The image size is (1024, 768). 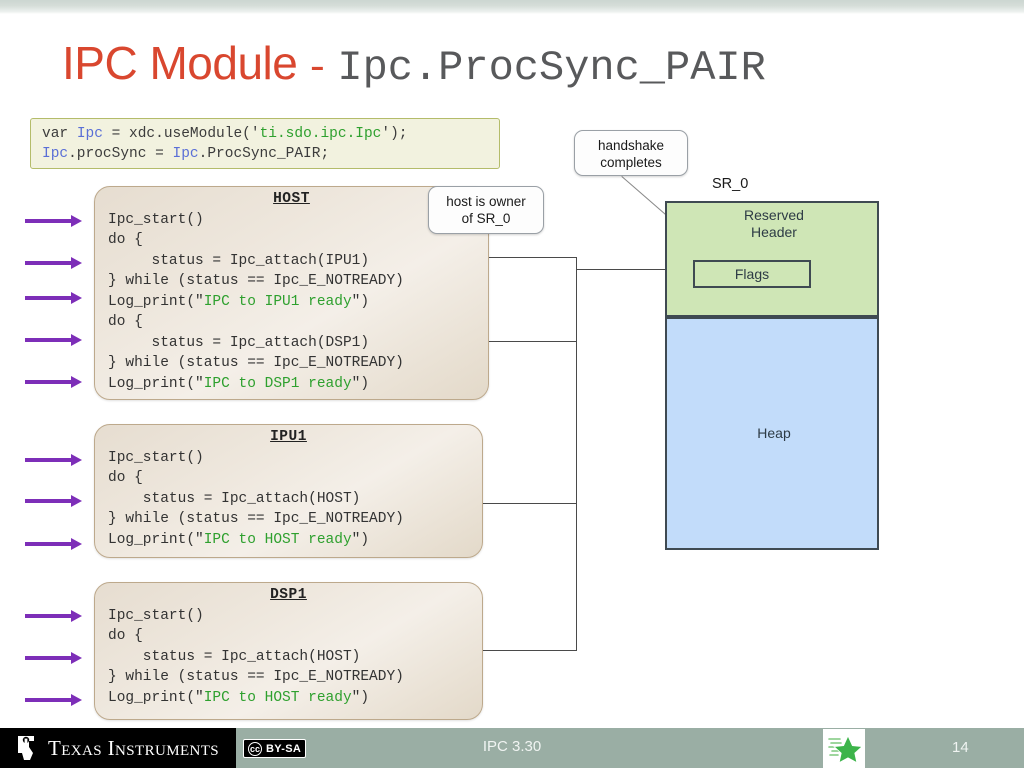 What do you see at coordinates (125, 636) in the screenshot?
I see `dsp1-line-2: do {` at bounding box center [125, 636].